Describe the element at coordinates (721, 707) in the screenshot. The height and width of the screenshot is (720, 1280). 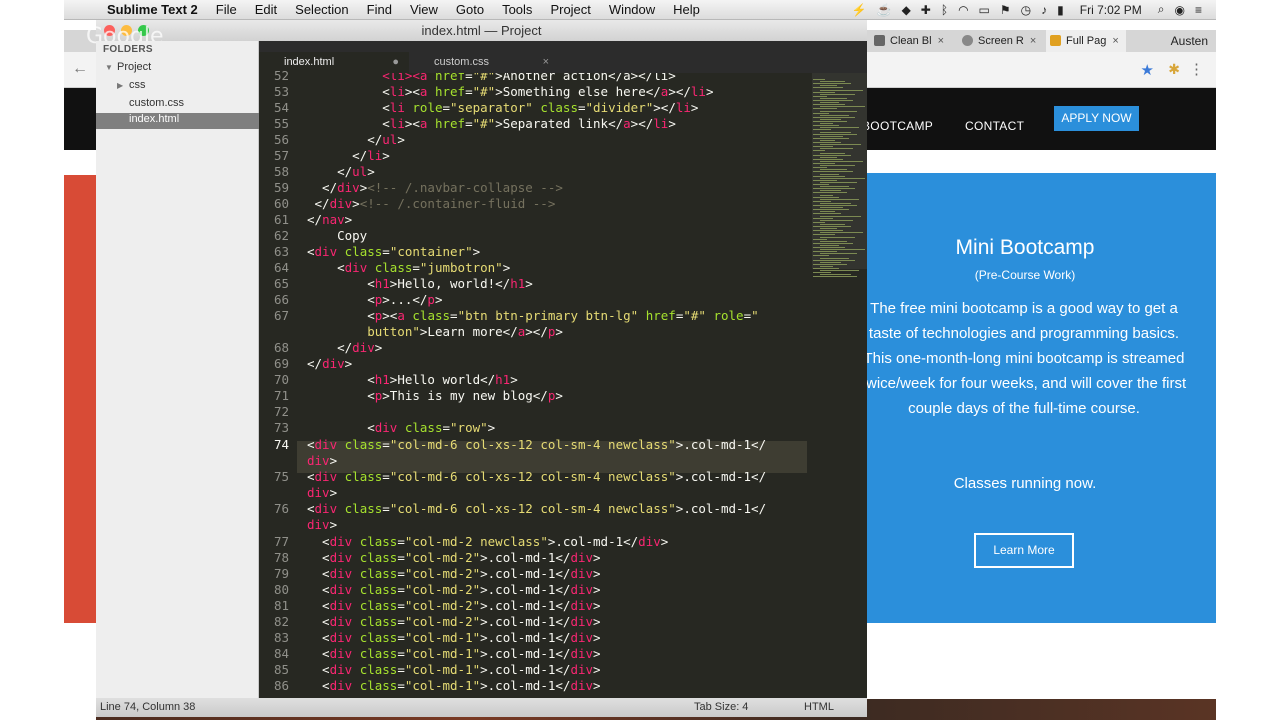
I see `tab-size-selector: Tab Size: 4` at that location.